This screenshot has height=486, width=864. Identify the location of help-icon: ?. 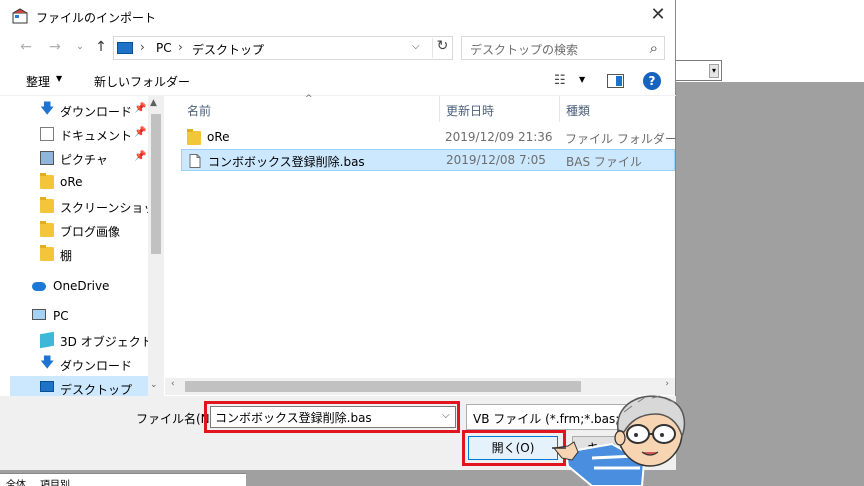
(652, 81).